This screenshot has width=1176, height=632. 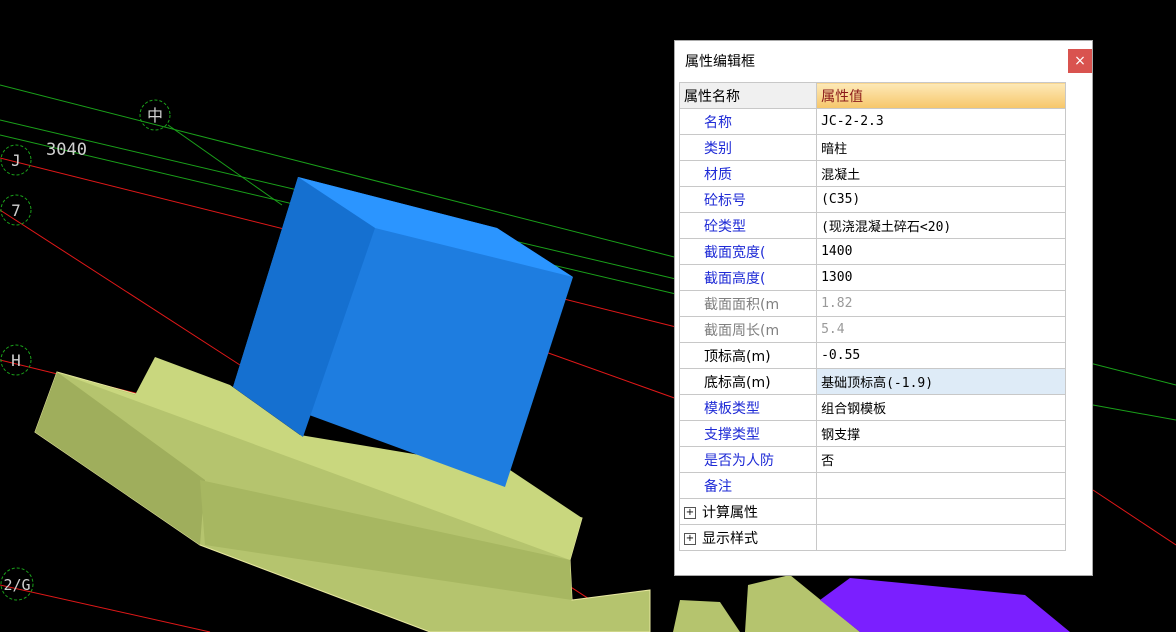 What do you see at coordinates (748, 407) in the screenshot?
I see `property-name: 模板类型` at bounding box center [748, 407].